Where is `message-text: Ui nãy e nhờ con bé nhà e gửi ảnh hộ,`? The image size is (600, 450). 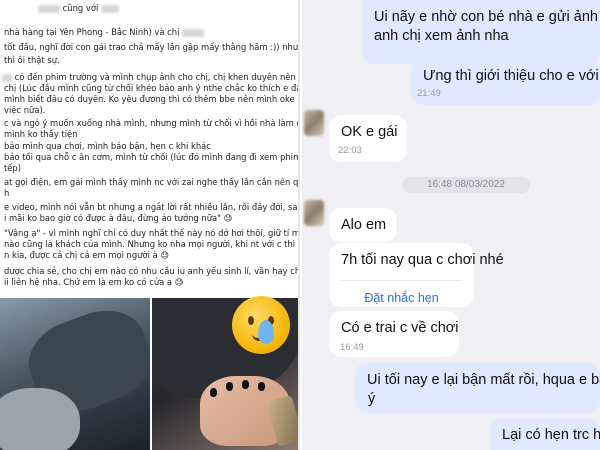 message-text: Ui nãy e nhờ con bé nhà e gửi ảnh hộ, is located at coordinates (487, 17).